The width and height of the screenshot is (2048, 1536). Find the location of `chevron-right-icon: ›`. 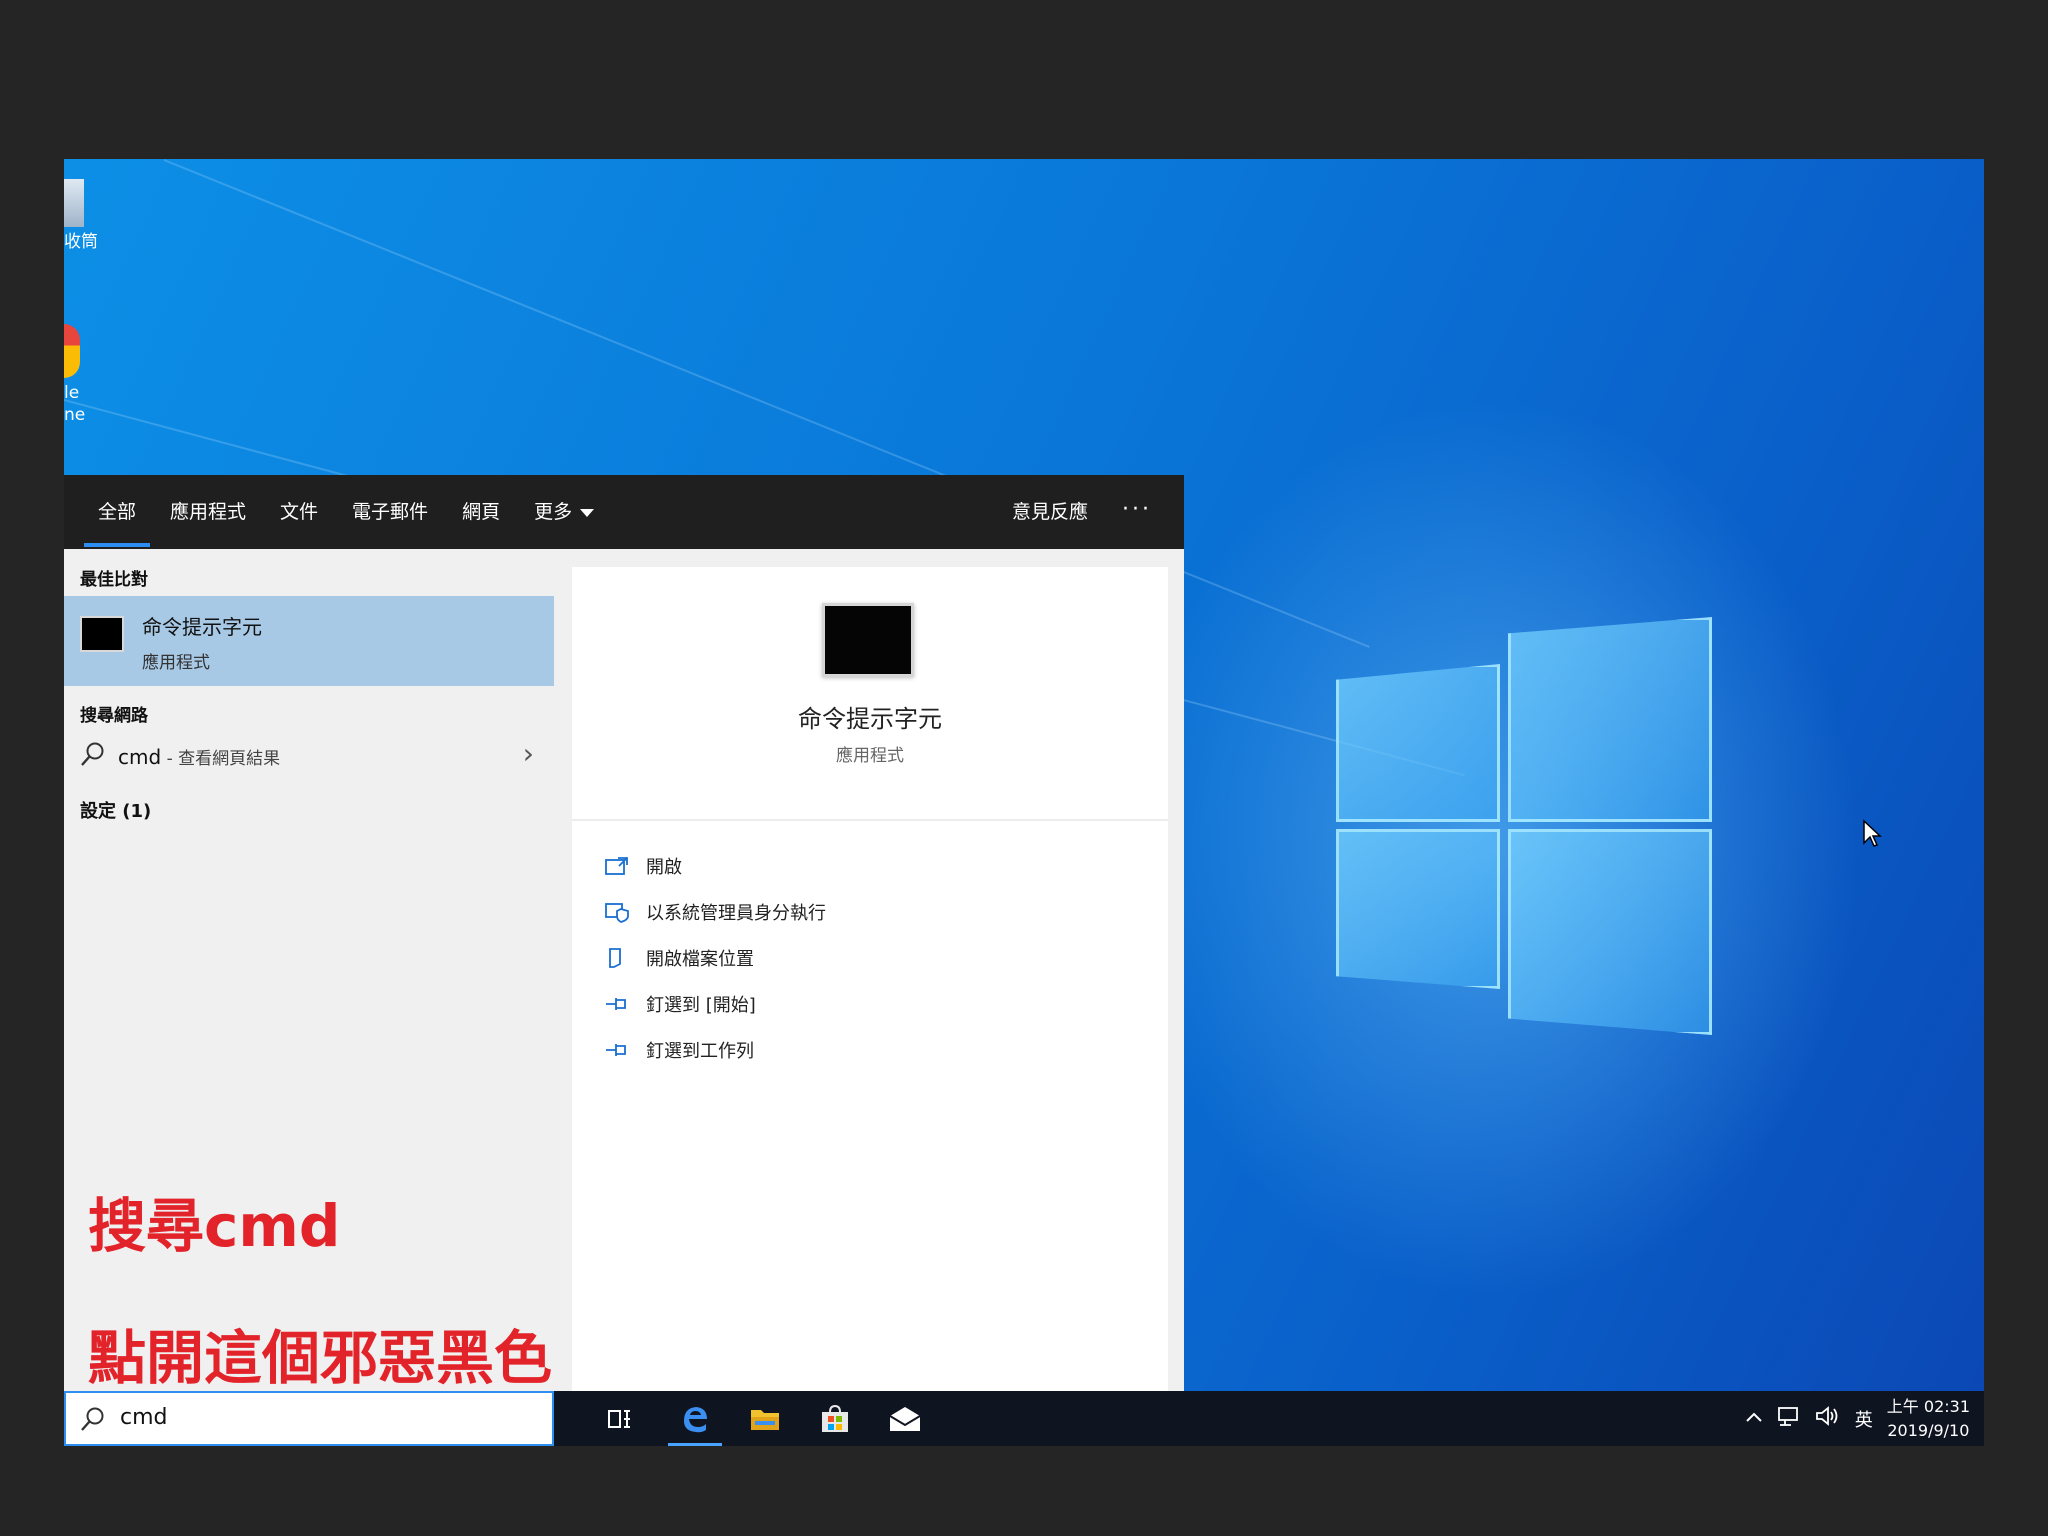

chevron-right-icon: › is located at coordinates (528, 753).